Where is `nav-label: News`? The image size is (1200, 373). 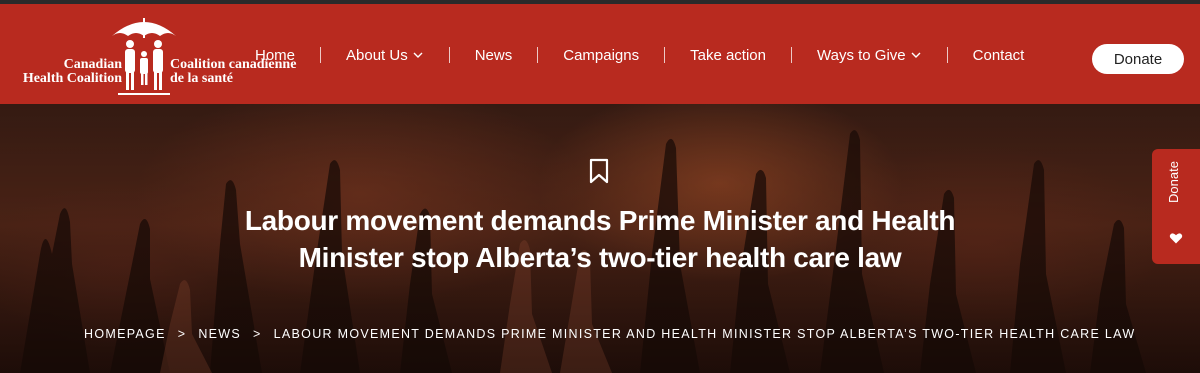 nav-label: News is located at coordinates (493, 55).